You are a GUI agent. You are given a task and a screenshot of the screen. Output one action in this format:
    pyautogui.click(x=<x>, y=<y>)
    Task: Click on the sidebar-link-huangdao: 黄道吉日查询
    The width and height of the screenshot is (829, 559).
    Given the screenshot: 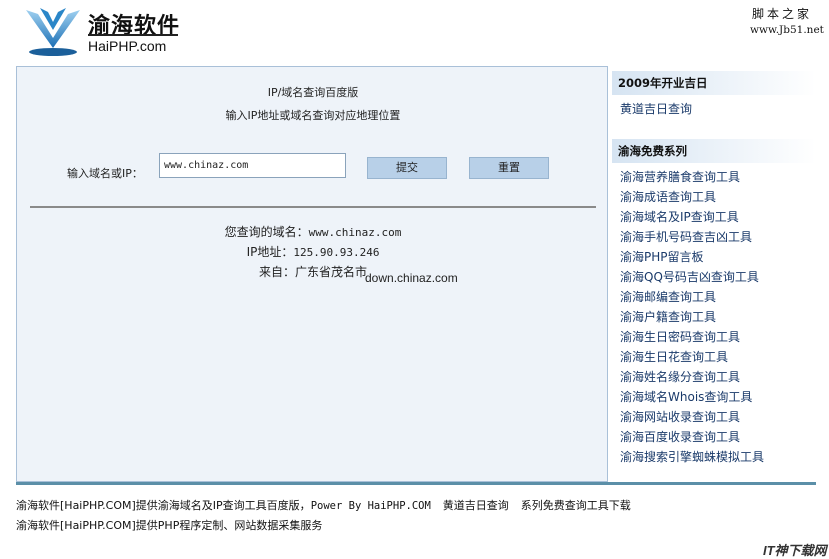 What is the action you would take?
    pyautogui.click(x=656, y=108)
    